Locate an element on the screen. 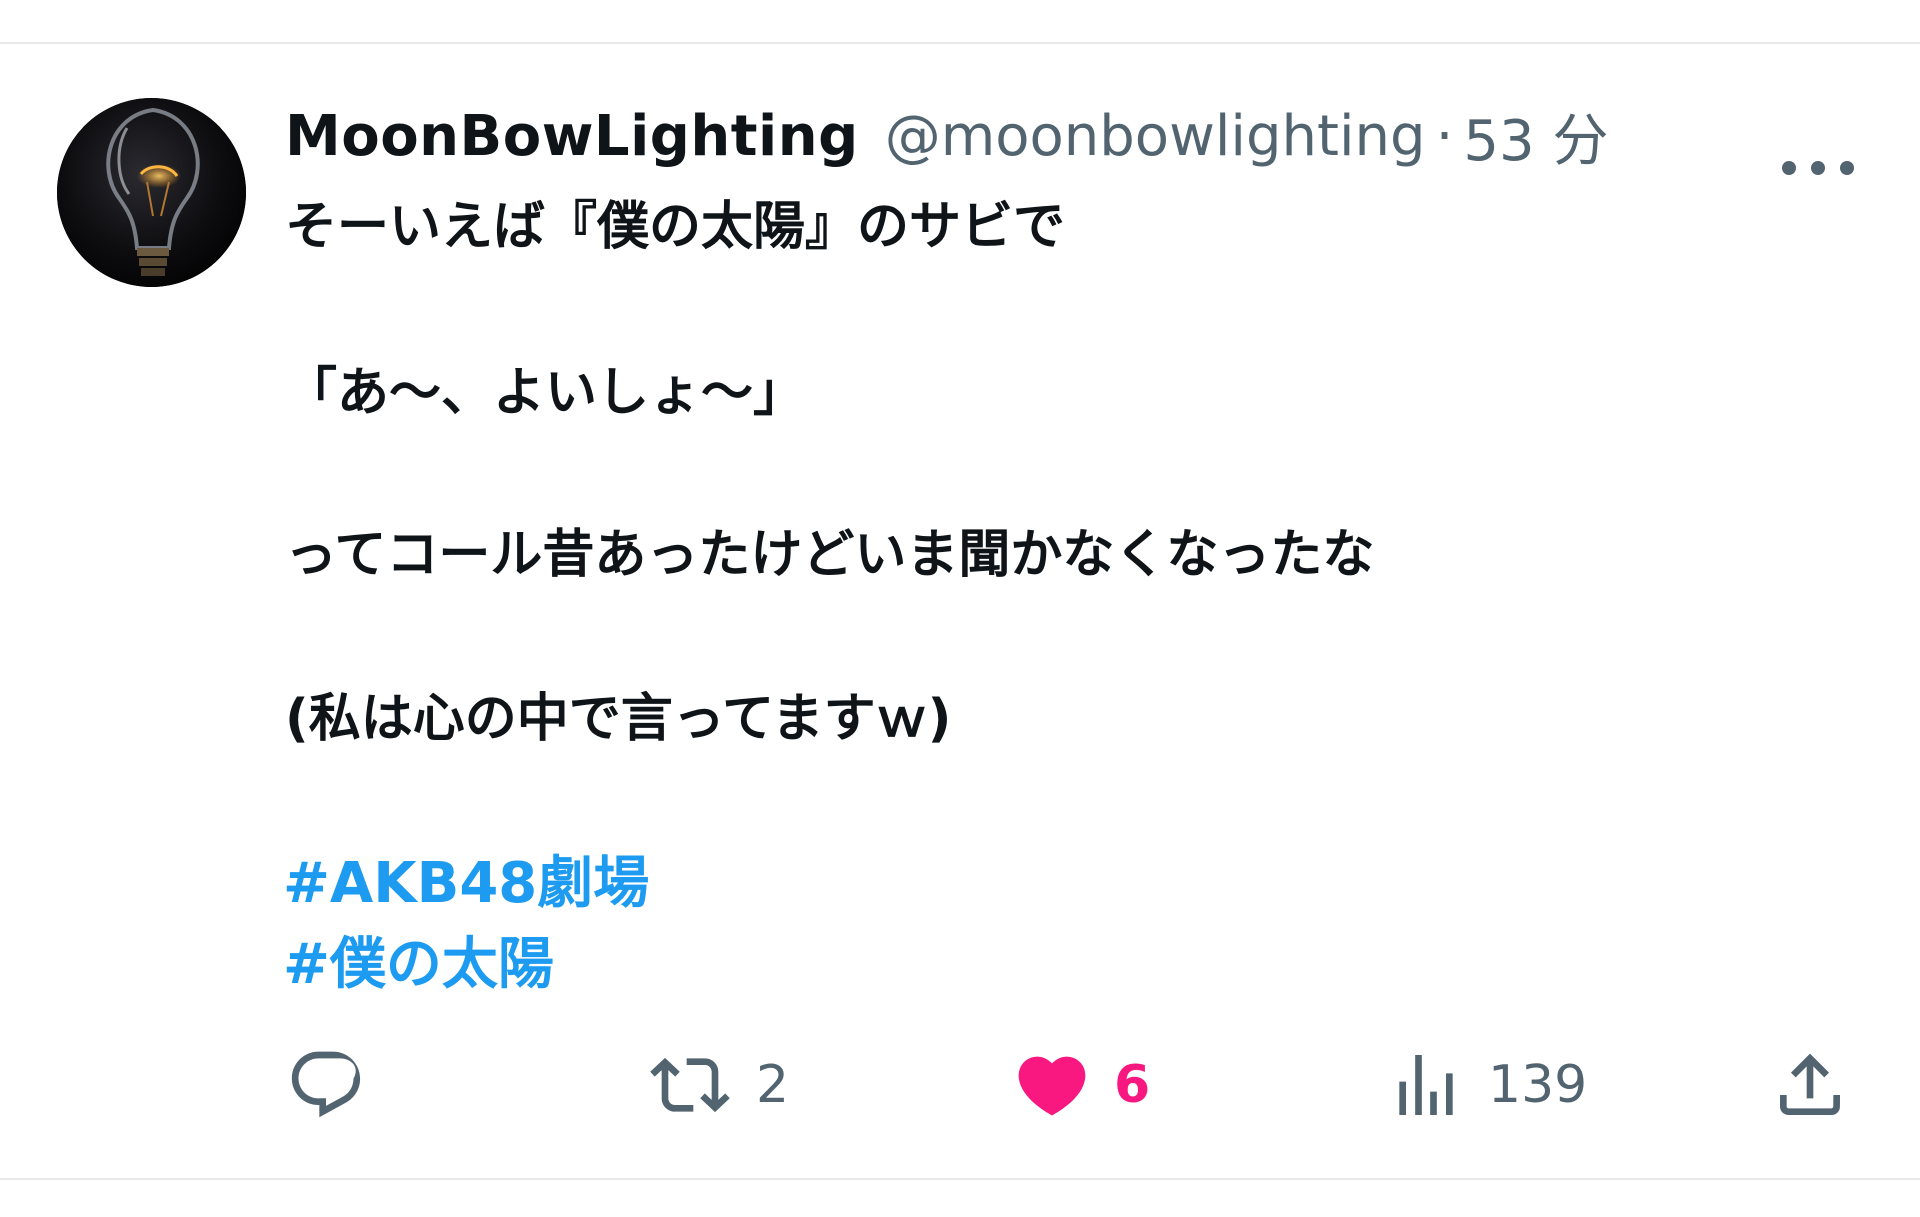 Image resolution: width=1920 pixels, height=1217 pixels. retweet-count: 2 is located at coordinates (773, 1085).